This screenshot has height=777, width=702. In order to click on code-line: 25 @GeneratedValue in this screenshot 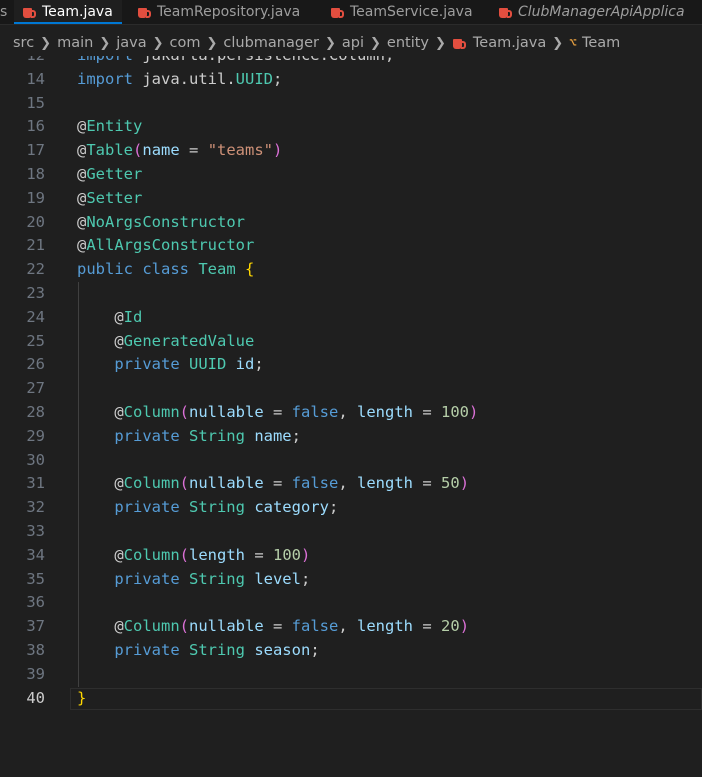, I will do `click(351, 342)`.